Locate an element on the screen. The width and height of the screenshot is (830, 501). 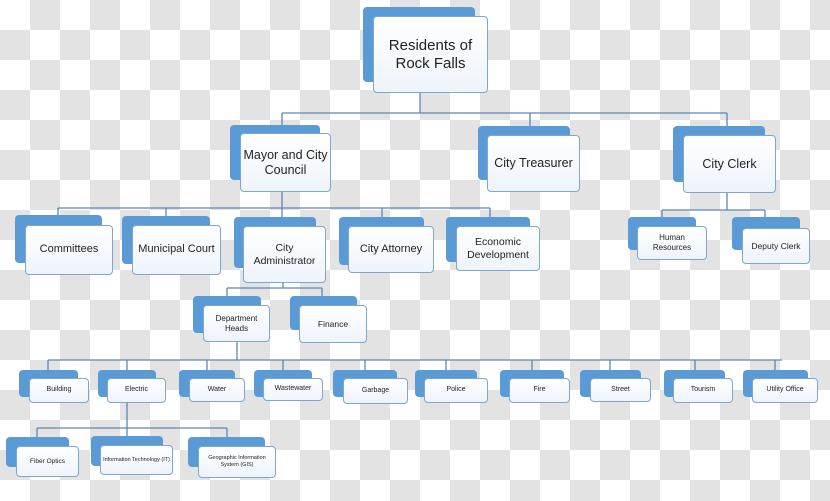
node-label: Tourism is located at coordinates (703, 390).